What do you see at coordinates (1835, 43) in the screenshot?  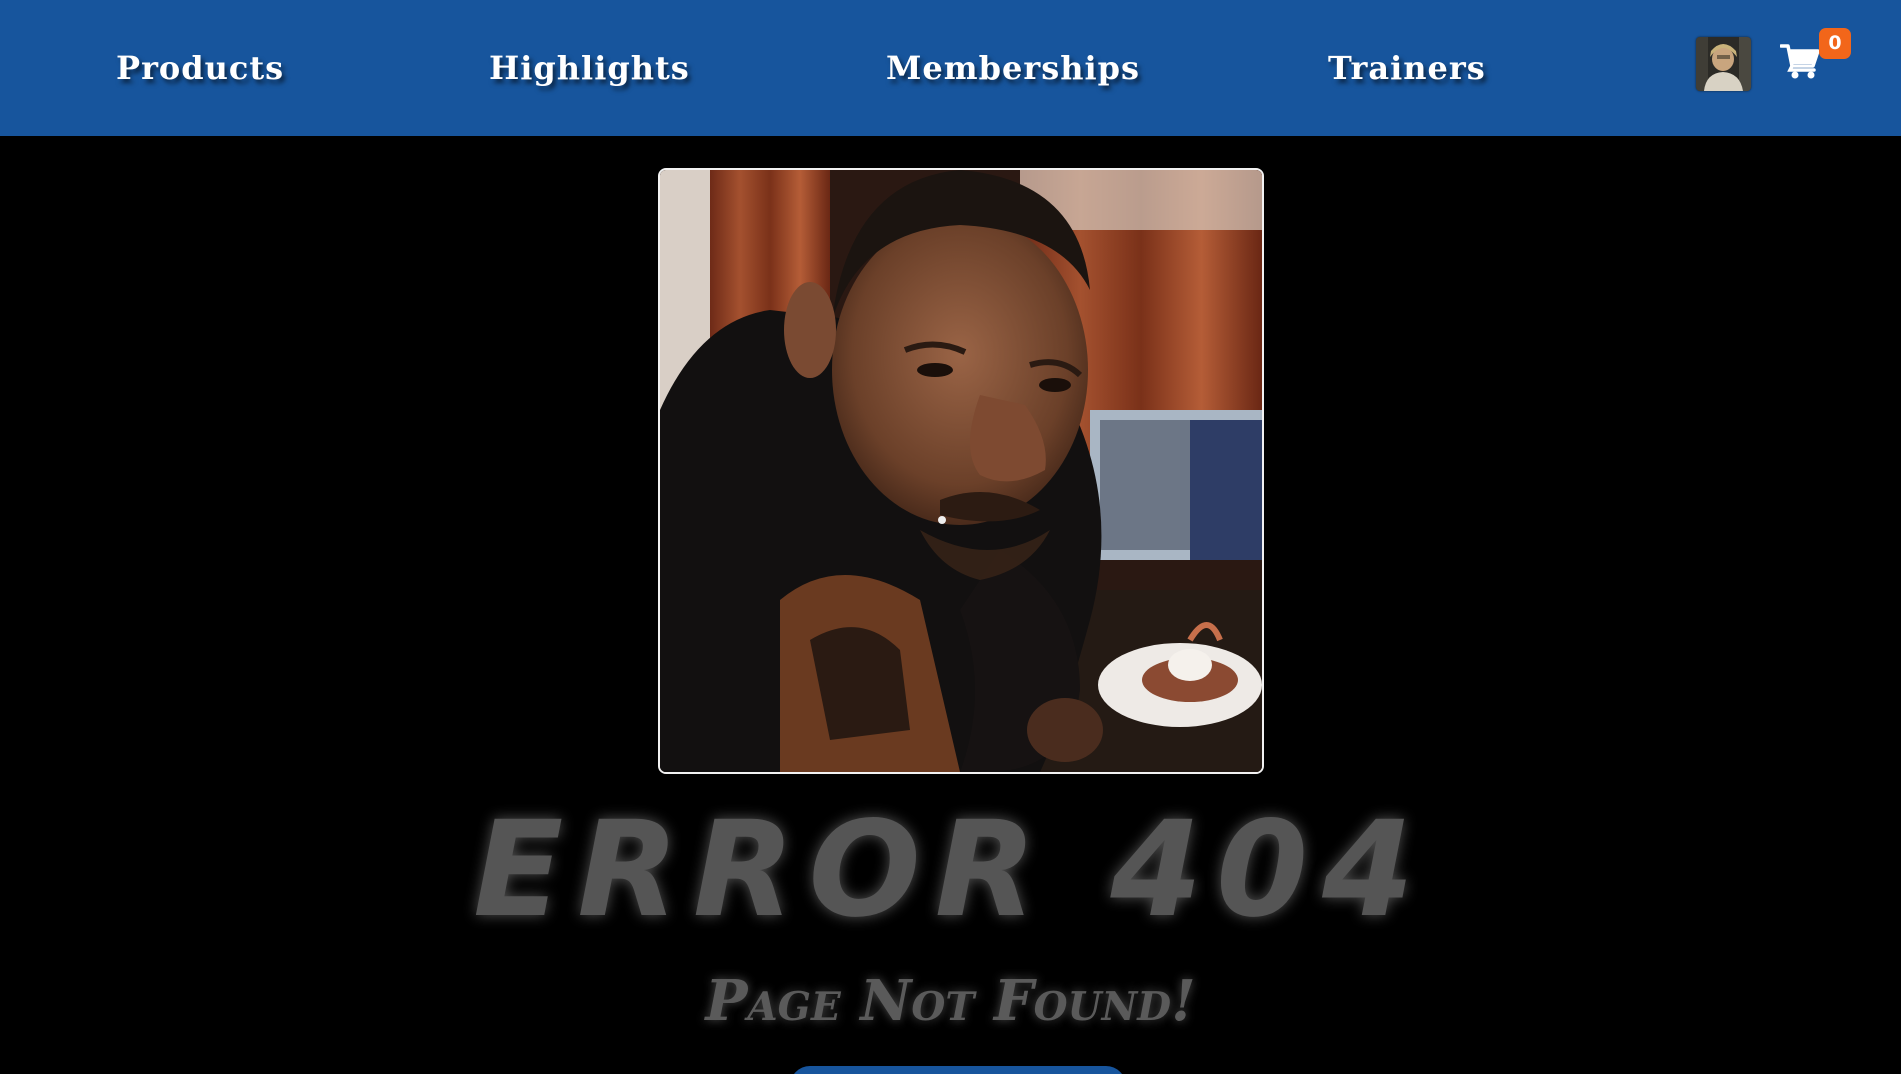 I see `cart-count-badge: 0` at bounding box center [1835, 43].